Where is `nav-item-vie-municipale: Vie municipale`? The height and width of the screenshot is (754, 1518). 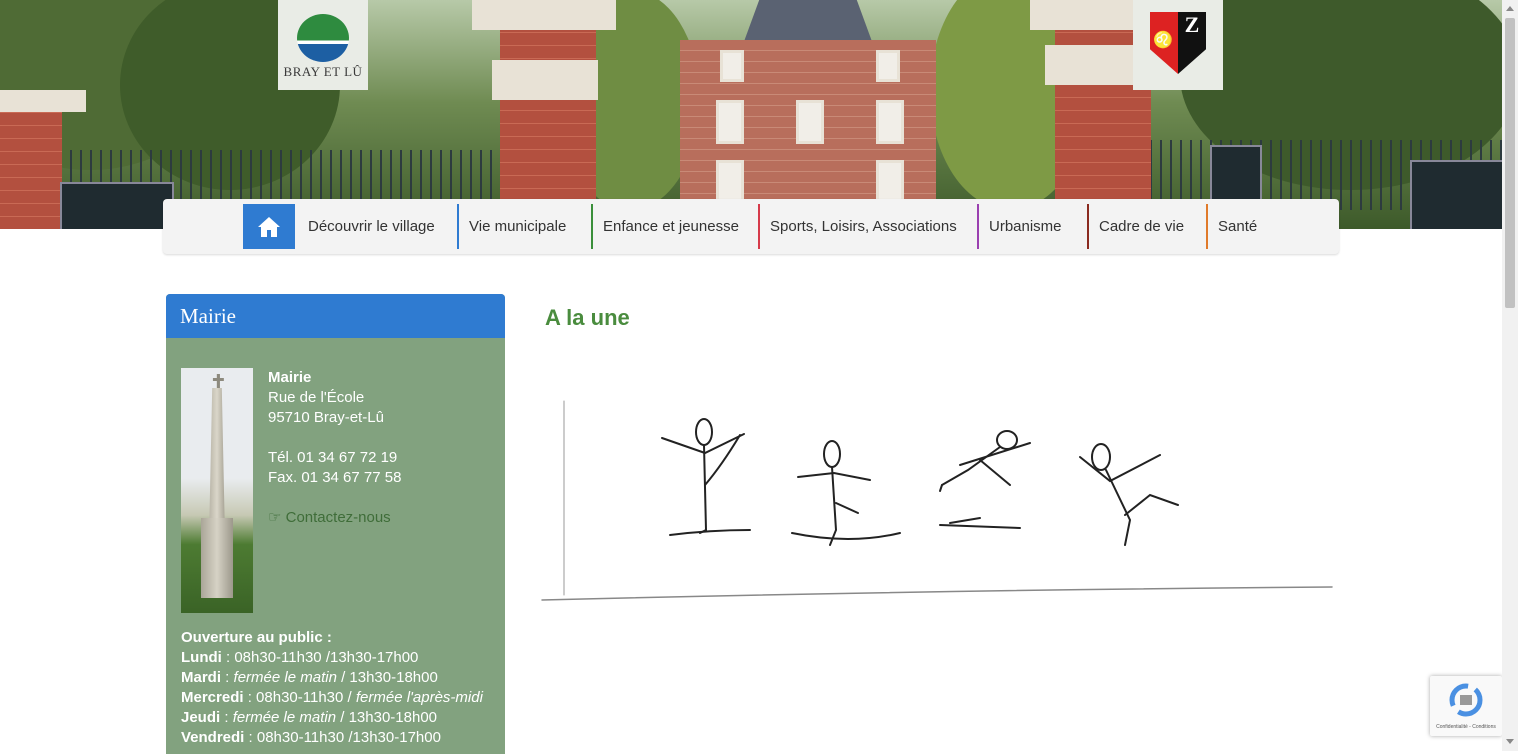
nav-item-vie-municipale: Vie municipale is located at coordinates (511, 226).